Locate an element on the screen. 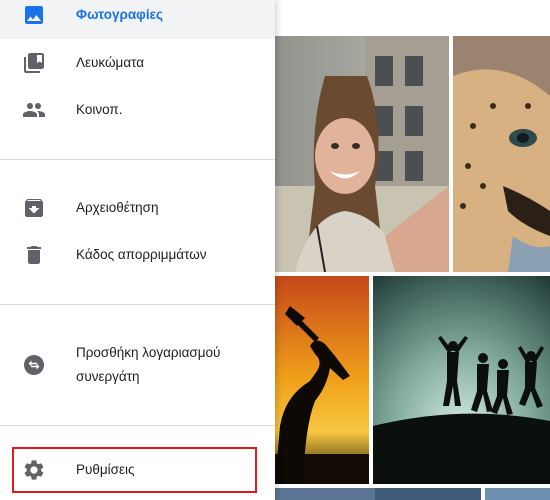 This screenshot has width=550, height=500. nav-item-trash: Κάδος απορριμμάτων is located at coordinates (137, 255).